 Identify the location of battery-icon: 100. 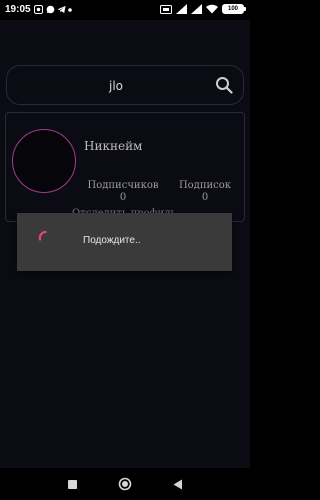
(234, 9).